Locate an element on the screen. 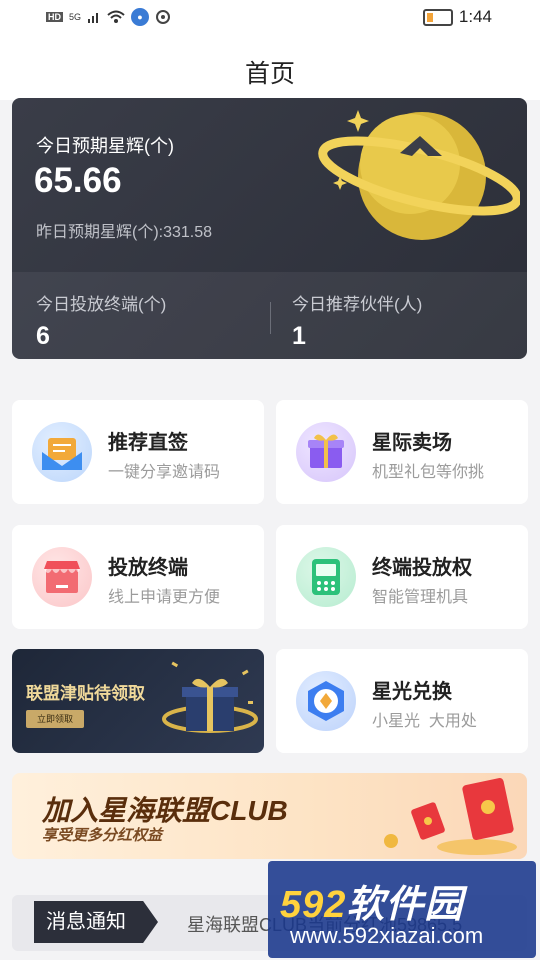 The image size is (540, 960). gift-icon is located at coordinates (326, 452).